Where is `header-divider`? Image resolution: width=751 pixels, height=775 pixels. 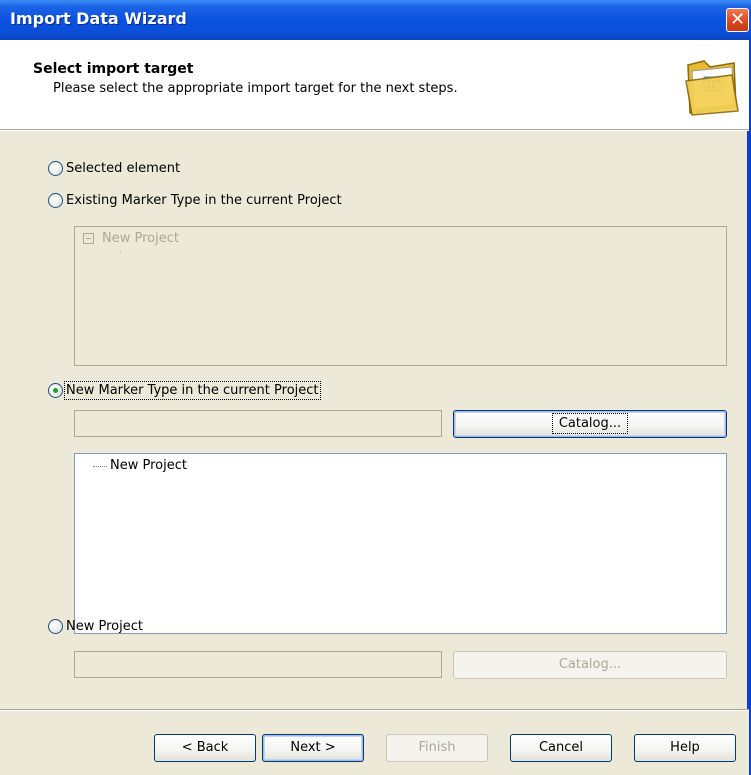 header-divider is located at coordinates (374, 130).